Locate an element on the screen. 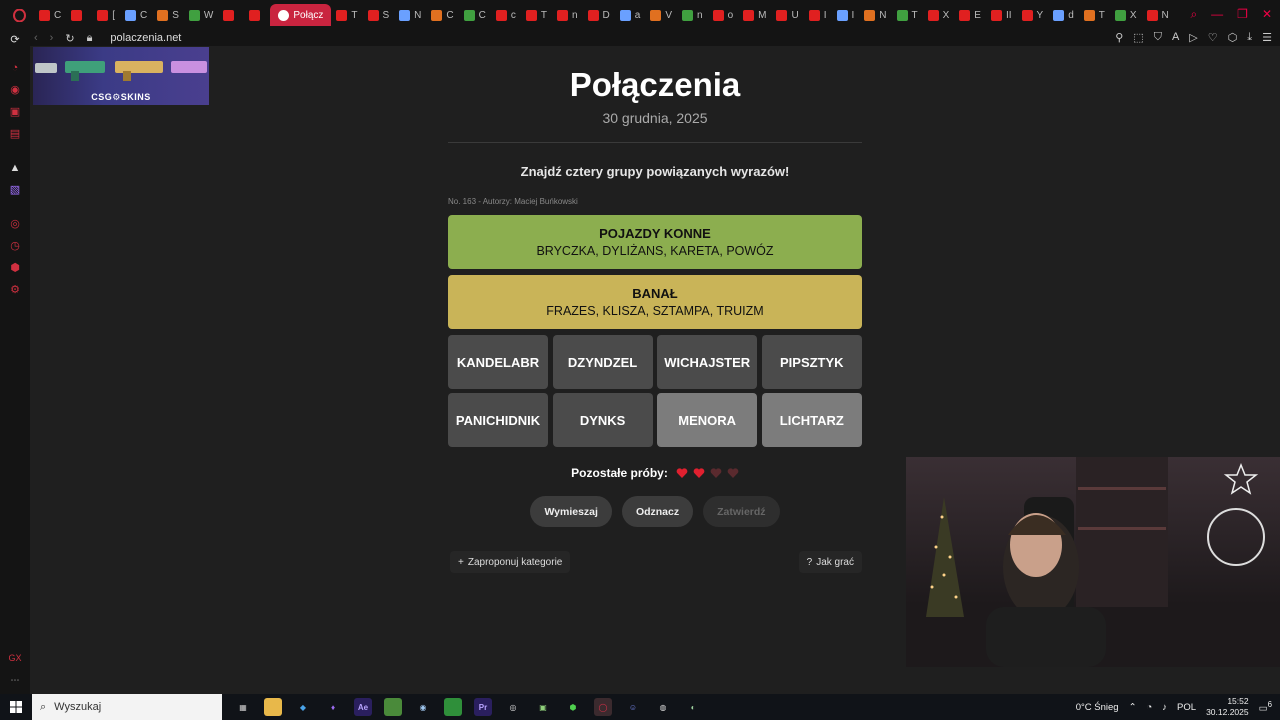 The height and width of the screenshot is (720, 1280). browser-tab: [ is located at coordinates (106, 15).